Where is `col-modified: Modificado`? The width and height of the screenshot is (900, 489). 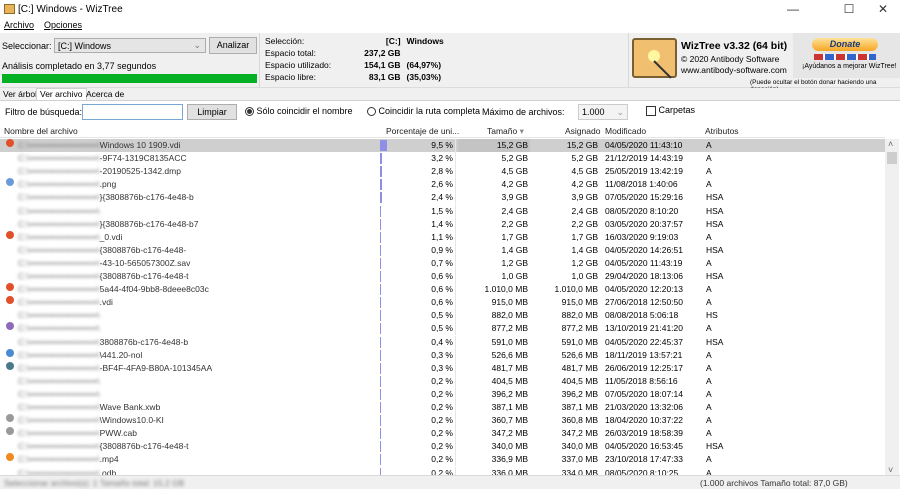
col-modified: Modificado is located at coordinates (625, 131).